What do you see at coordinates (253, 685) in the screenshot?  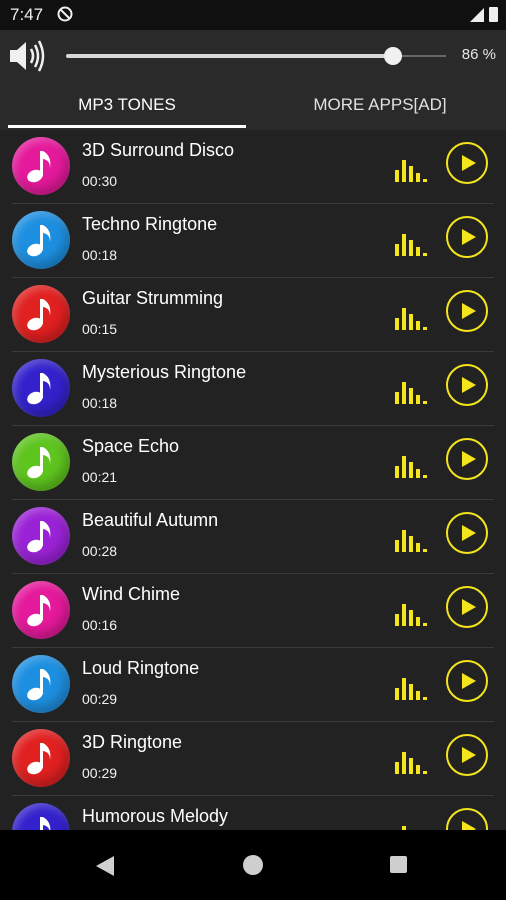 I see `ringtone-row: Loud Ringtone 00:29` at bounding box center [253, 685].